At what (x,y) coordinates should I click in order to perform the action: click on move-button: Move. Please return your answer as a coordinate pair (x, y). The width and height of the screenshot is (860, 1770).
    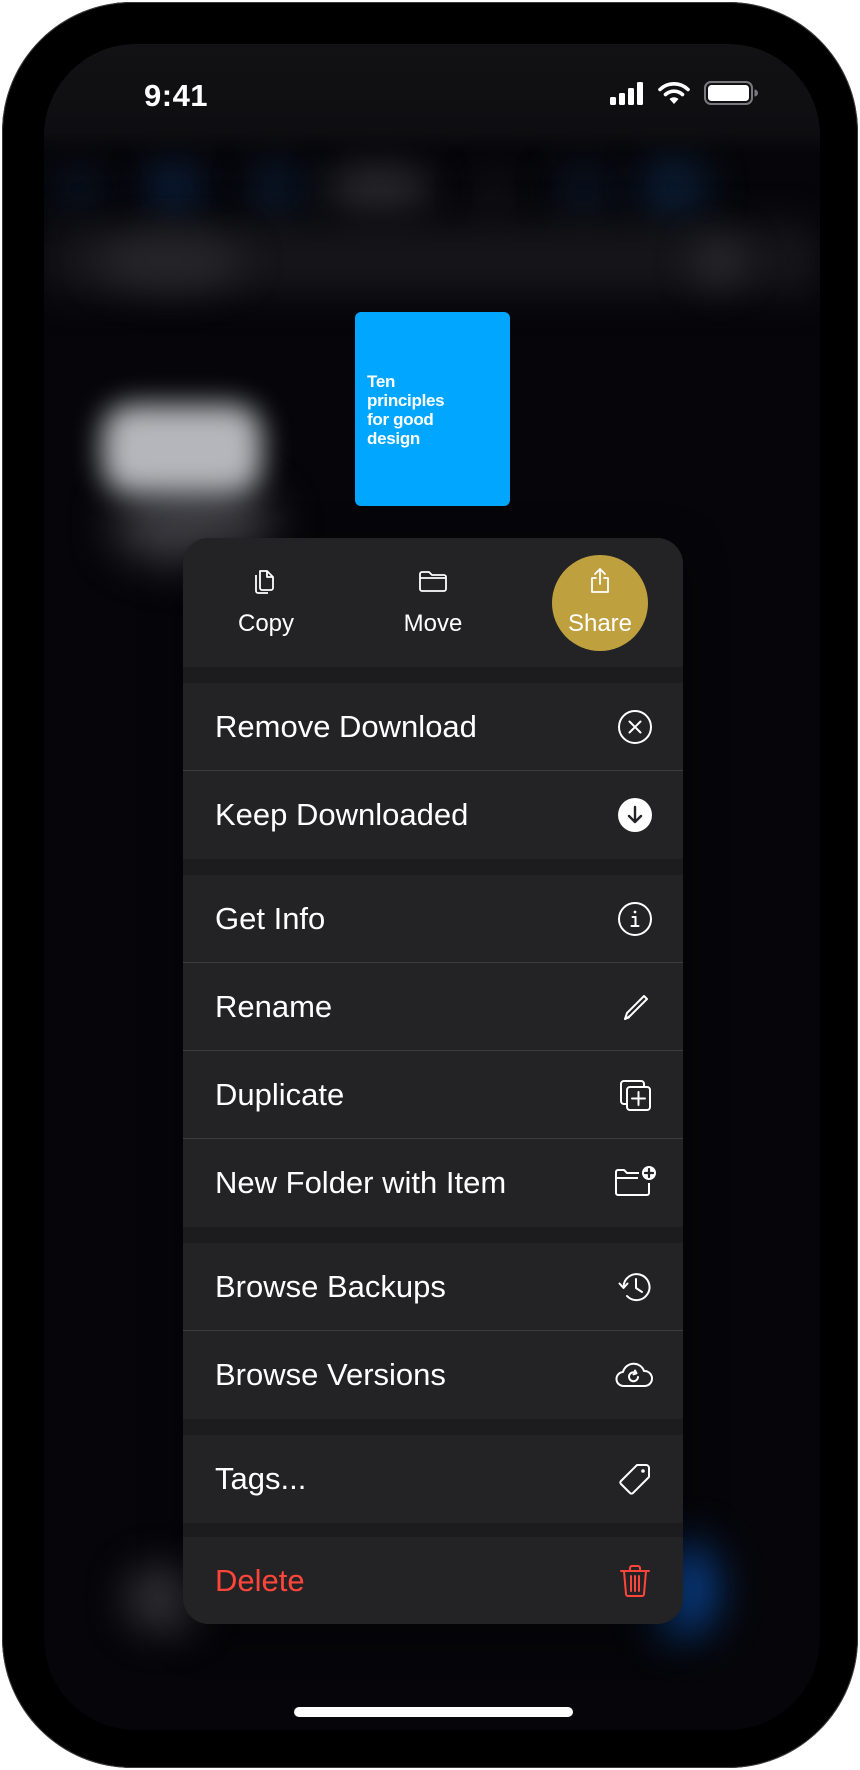
    Looking at the image, I should click on (433, 602).